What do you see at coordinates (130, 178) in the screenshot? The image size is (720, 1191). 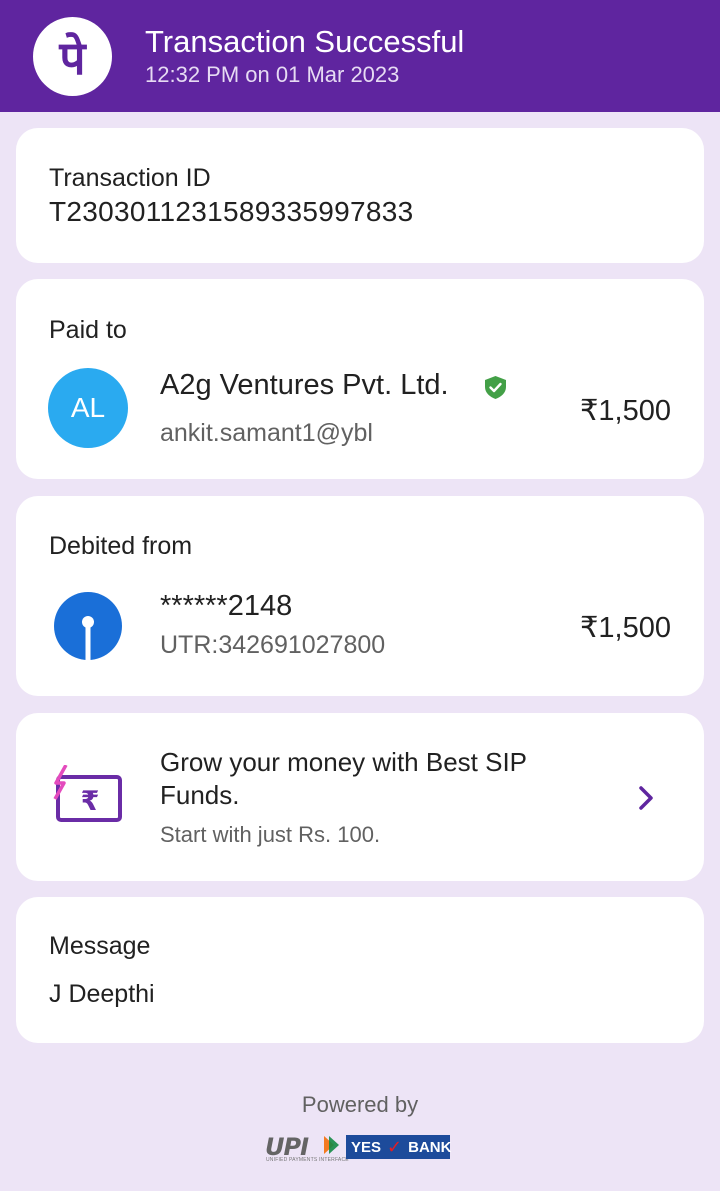 I see `transaction-id-label: Transaction ID` at bounding box center [130, 178].